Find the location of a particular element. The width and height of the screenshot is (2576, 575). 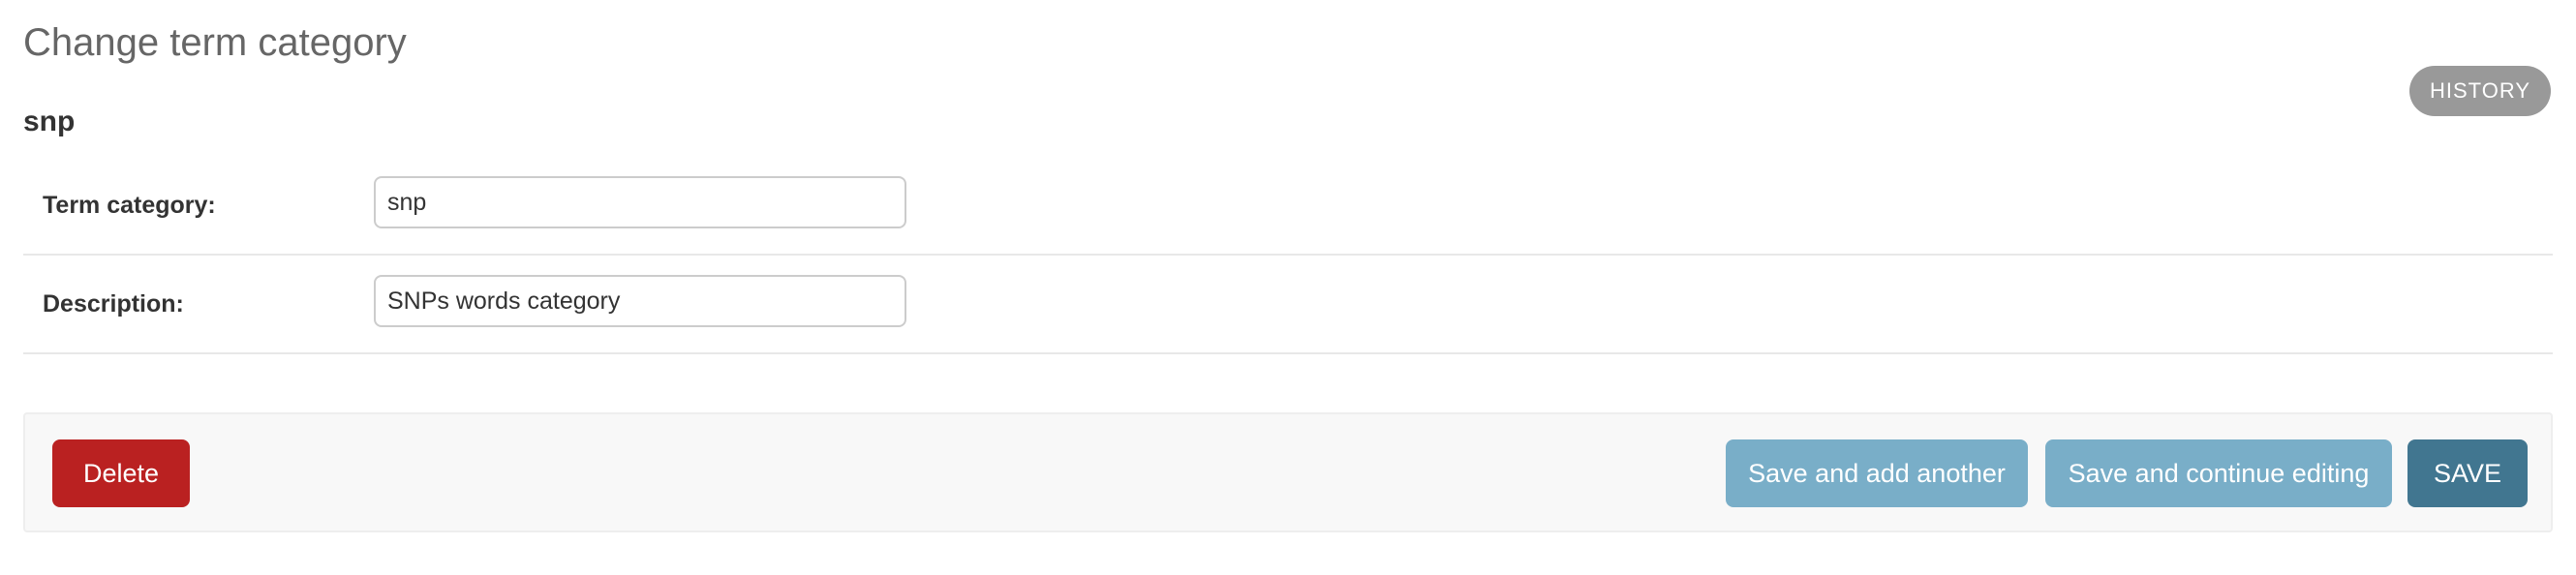

delete-button: Delete is located at coordinates (121, 473).